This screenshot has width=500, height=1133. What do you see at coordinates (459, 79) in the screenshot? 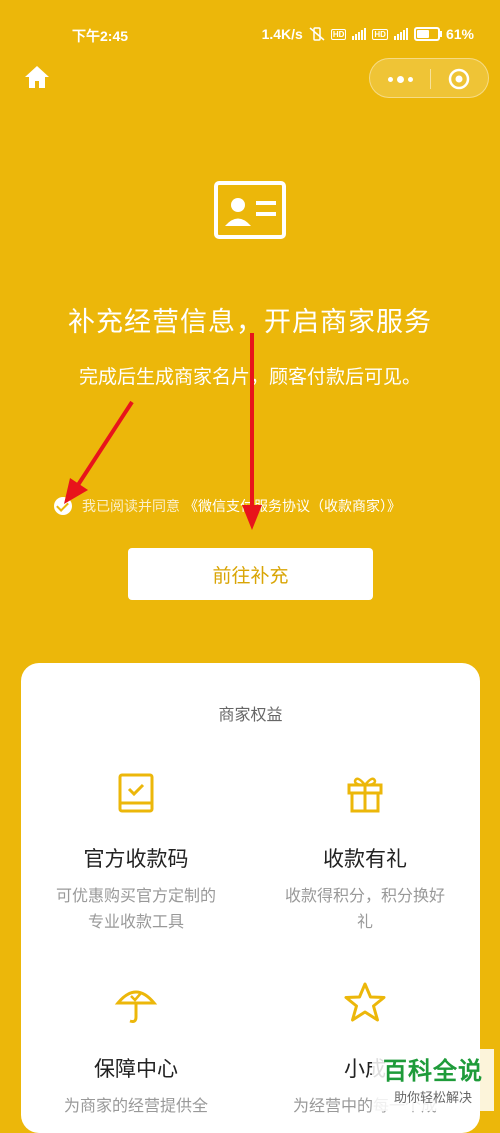
I see `close-button` at bounding box center [459, 79].